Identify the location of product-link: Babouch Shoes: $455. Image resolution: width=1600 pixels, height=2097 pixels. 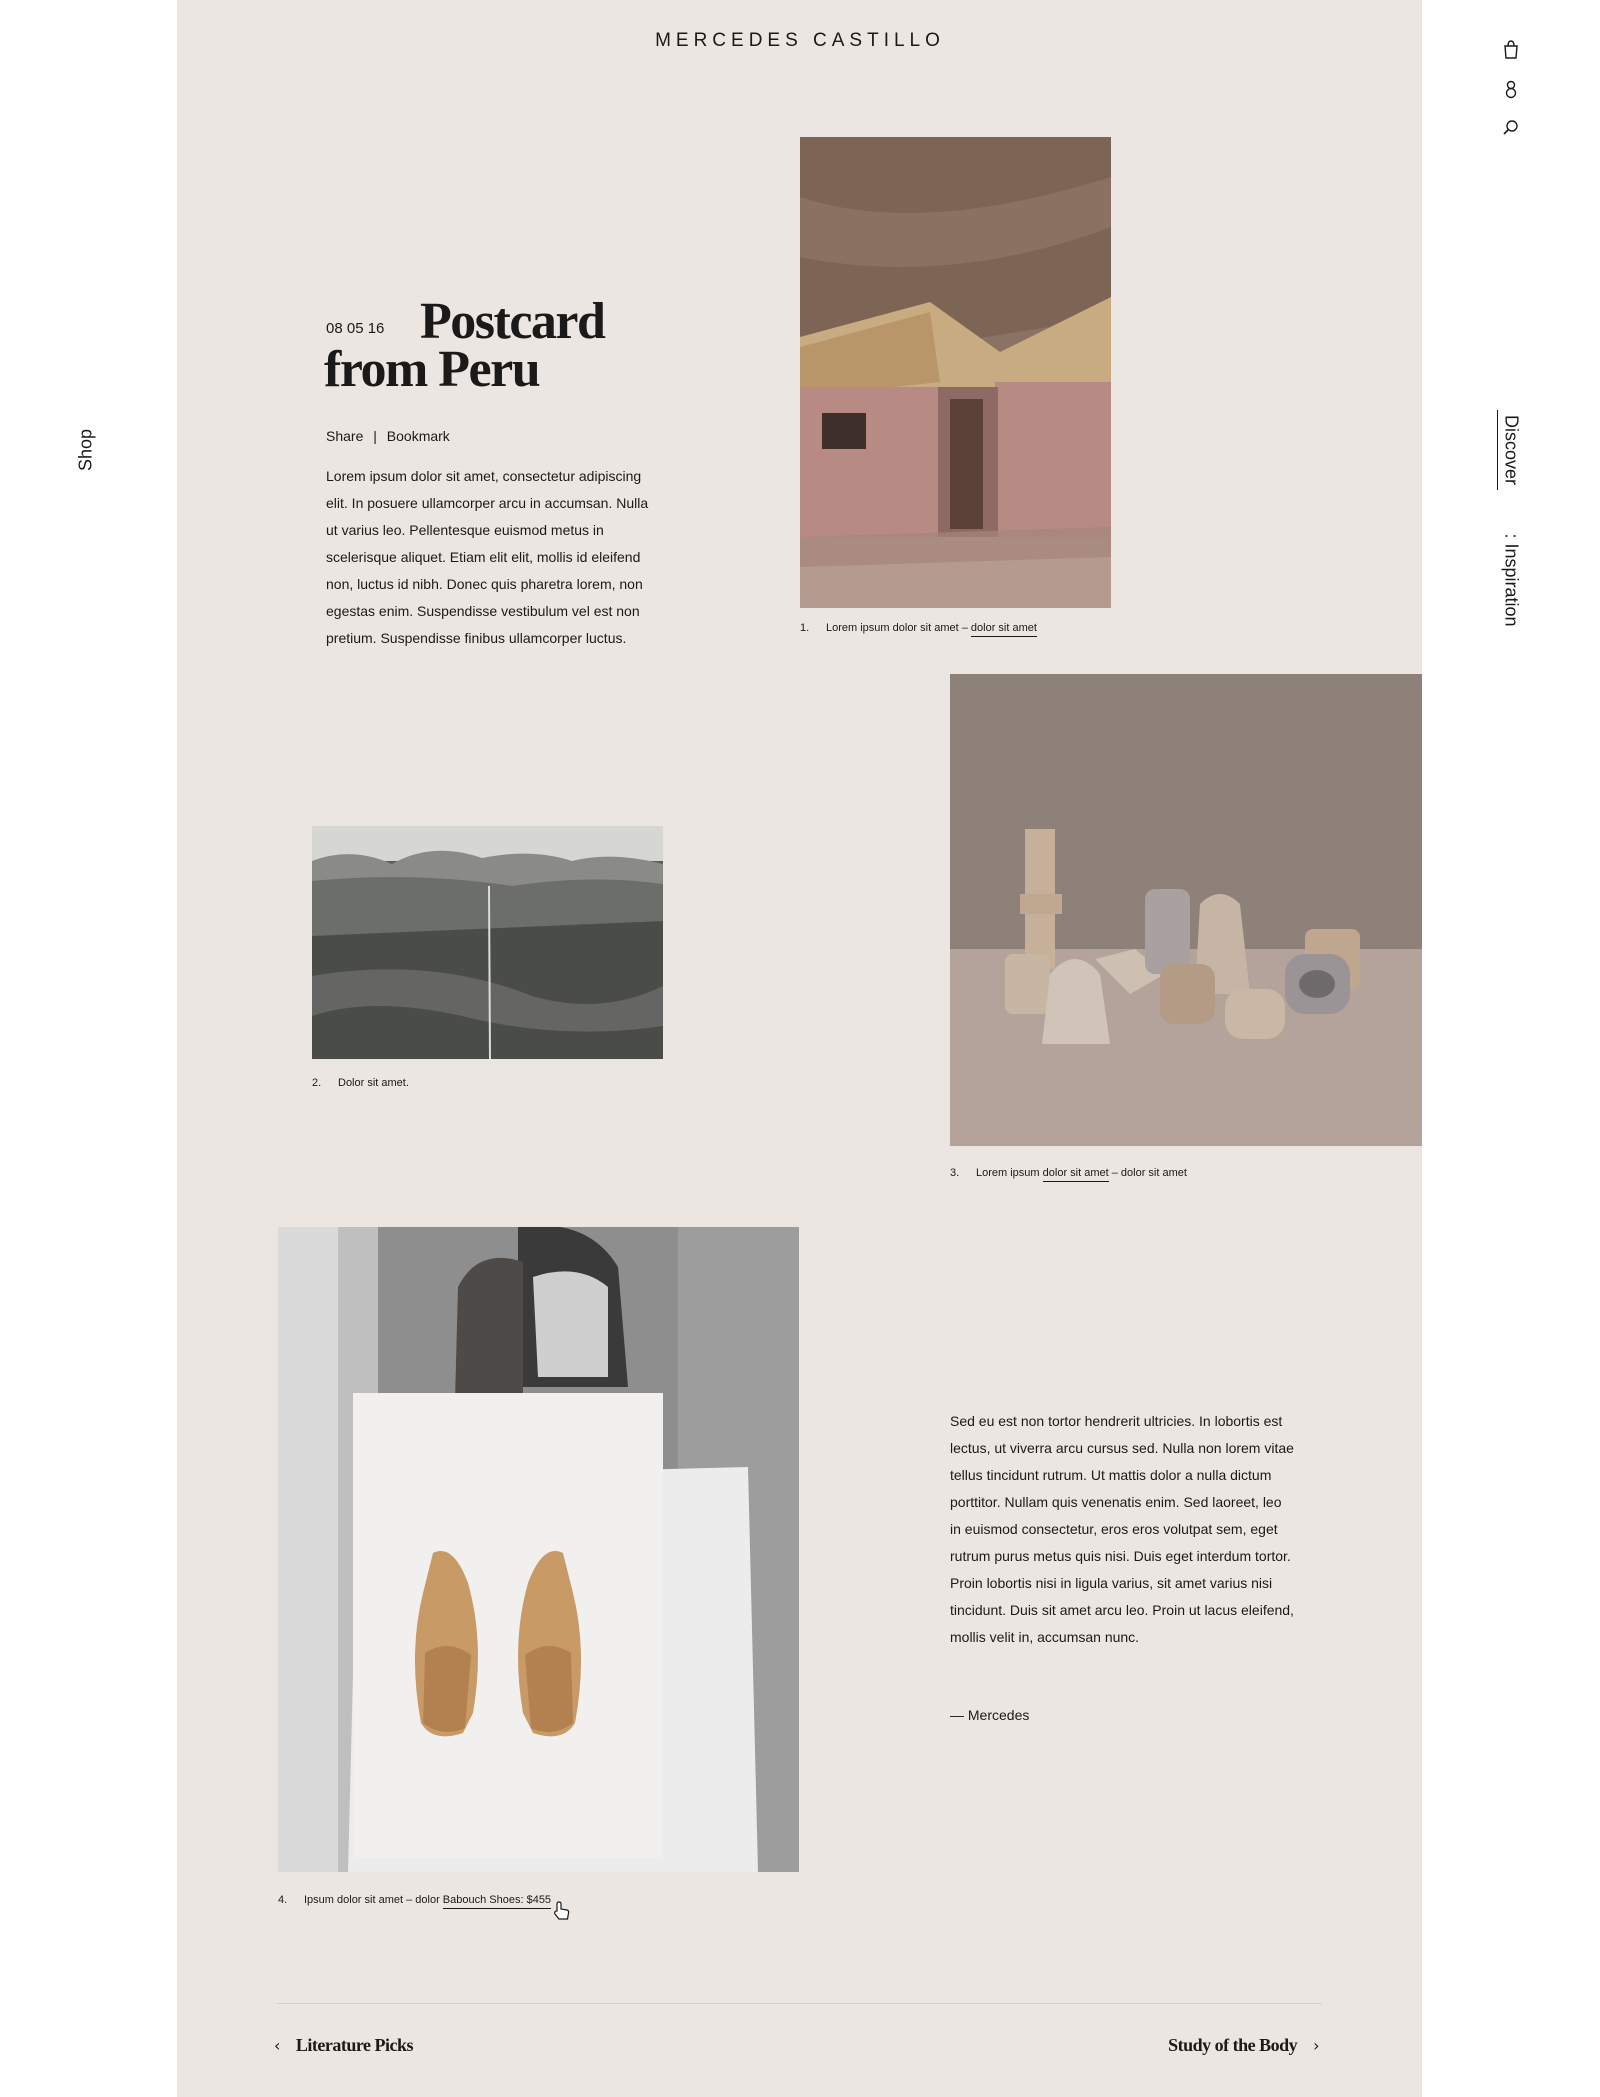
(497, 1901).